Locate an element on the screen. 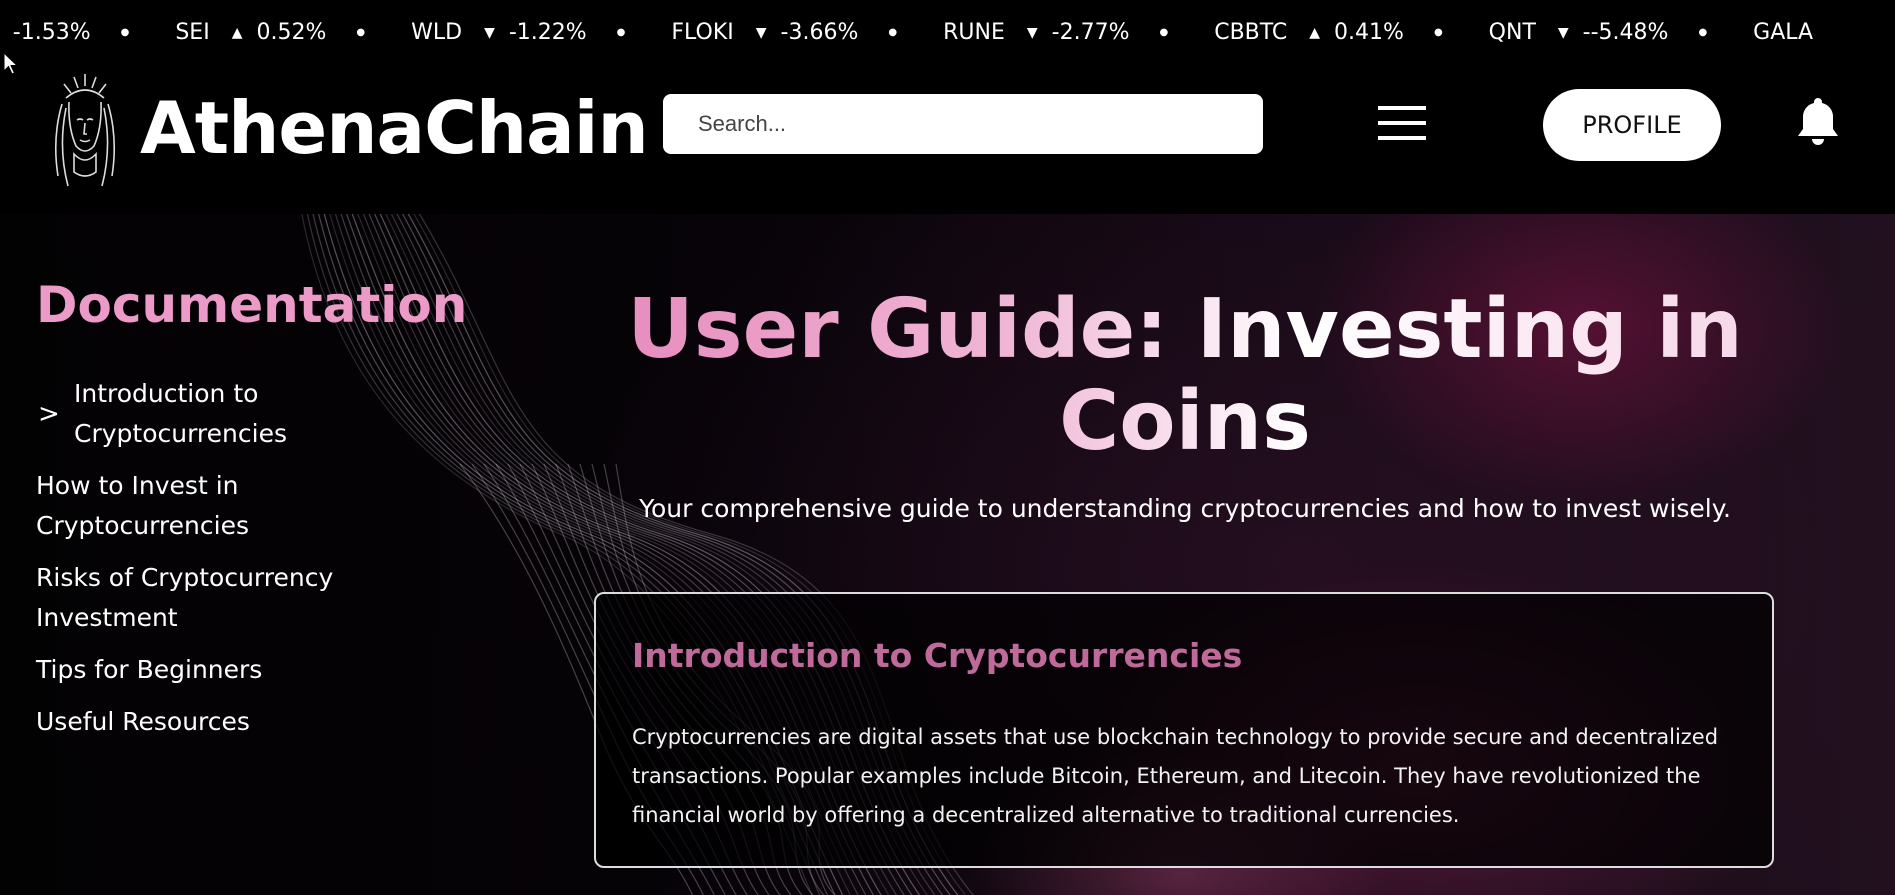 The height and width of the screenshot is (895, 1895). ticker-change: -2.77% is located at coordinates (1090, 32).